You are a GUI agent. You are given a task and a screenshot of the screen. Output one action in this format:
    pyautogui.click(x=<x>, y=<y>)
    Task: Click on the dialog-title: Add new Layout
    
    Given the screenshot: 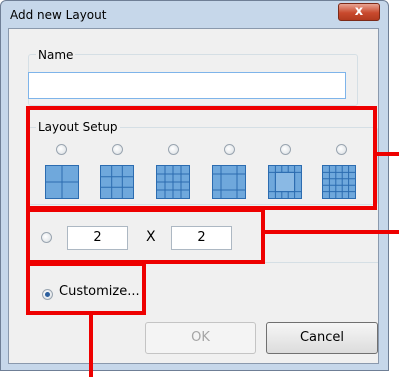 What is the action you would take?
    pyautogui.click(x=58, y=15)
    